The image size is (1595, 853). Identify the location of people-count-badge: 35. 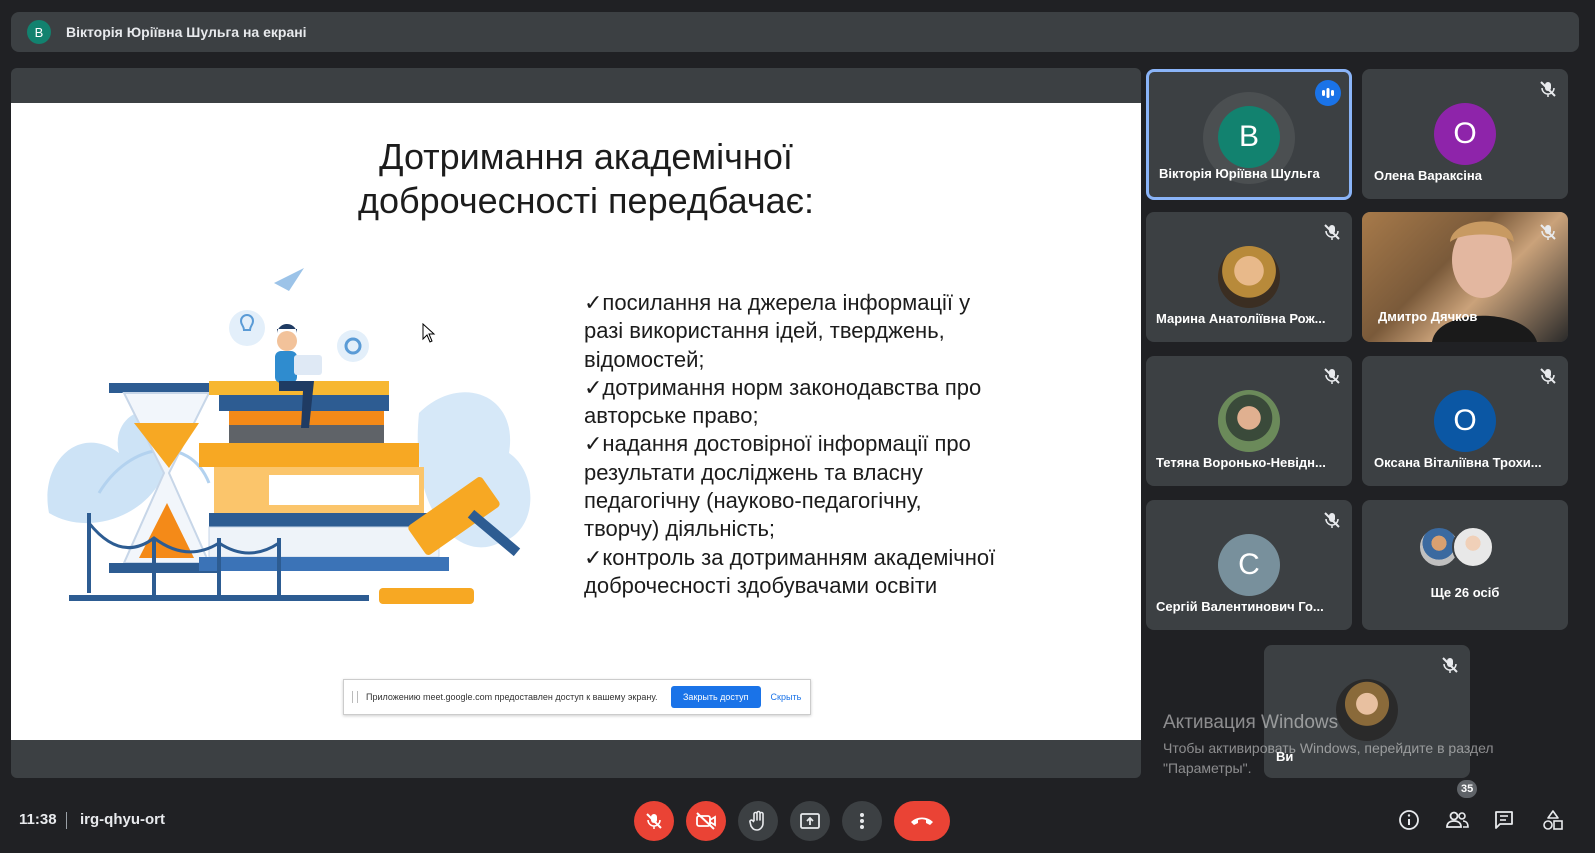
(1467, 789).